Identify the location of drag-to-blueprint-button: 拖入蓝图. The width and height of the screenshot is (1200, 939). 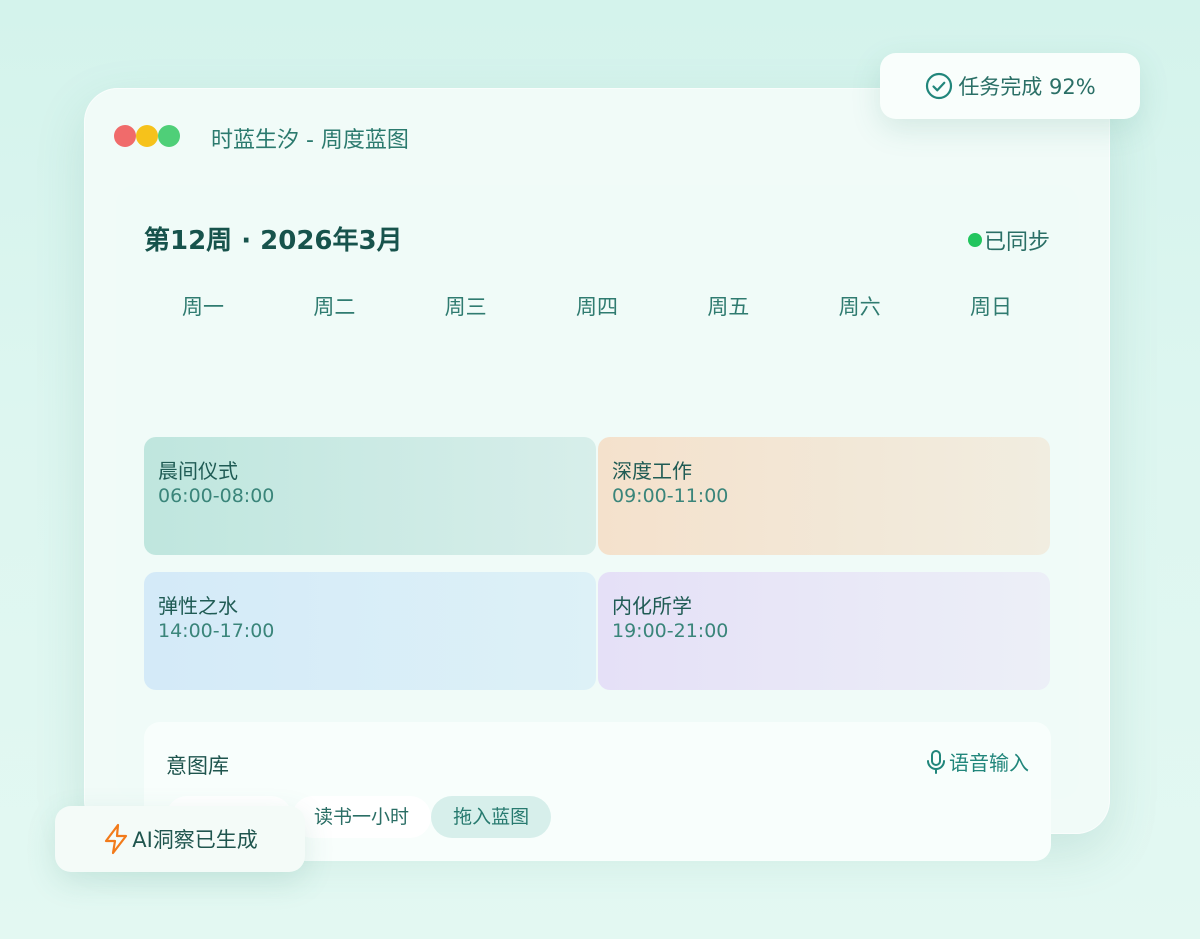
(491, 817).